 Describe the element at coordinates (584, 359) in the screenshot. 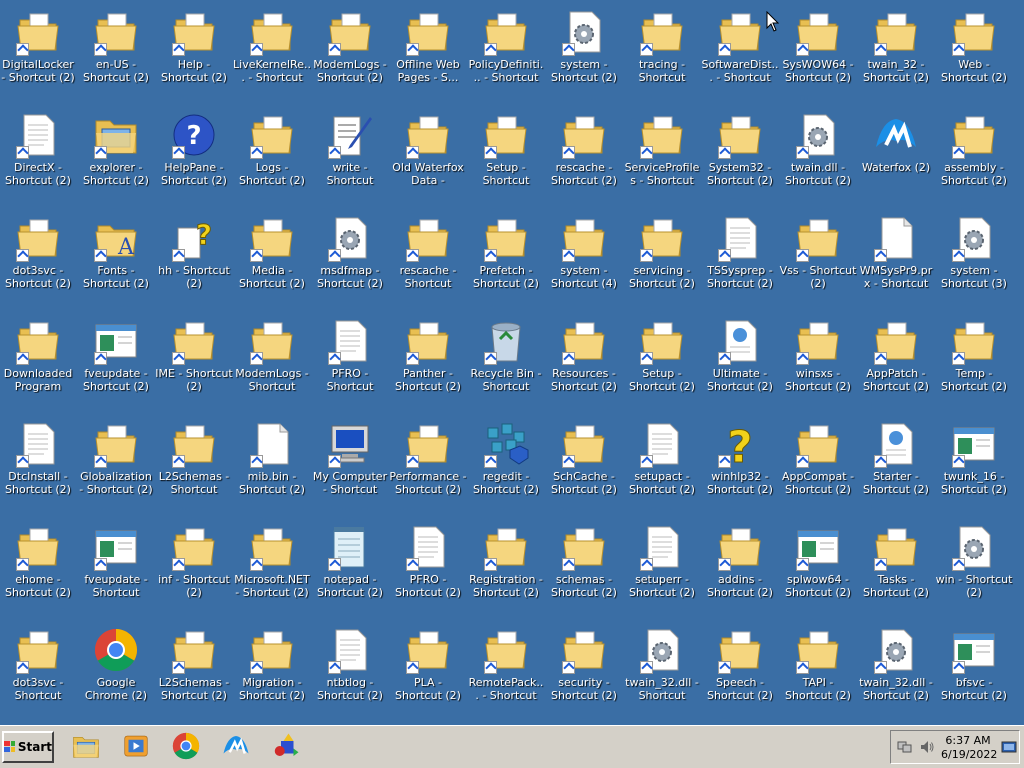

I see `desktop-icon: Resources - Shortcut (2)` at that location.